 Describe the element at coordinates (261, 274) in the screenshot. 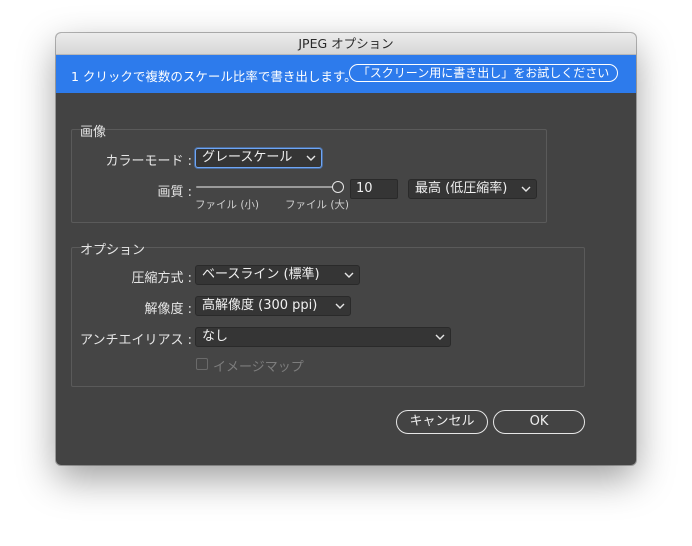

I see `compression-value: ベースライン (標準)` at that location.